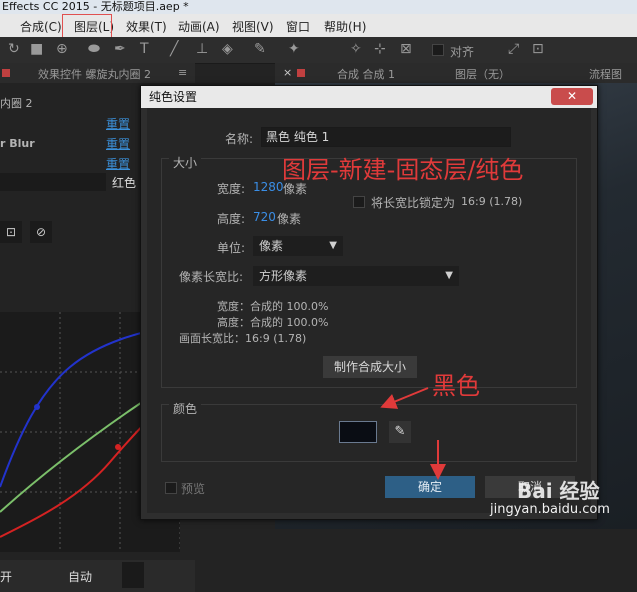  I want to click on bottom-tool-box, so click(133, 575).